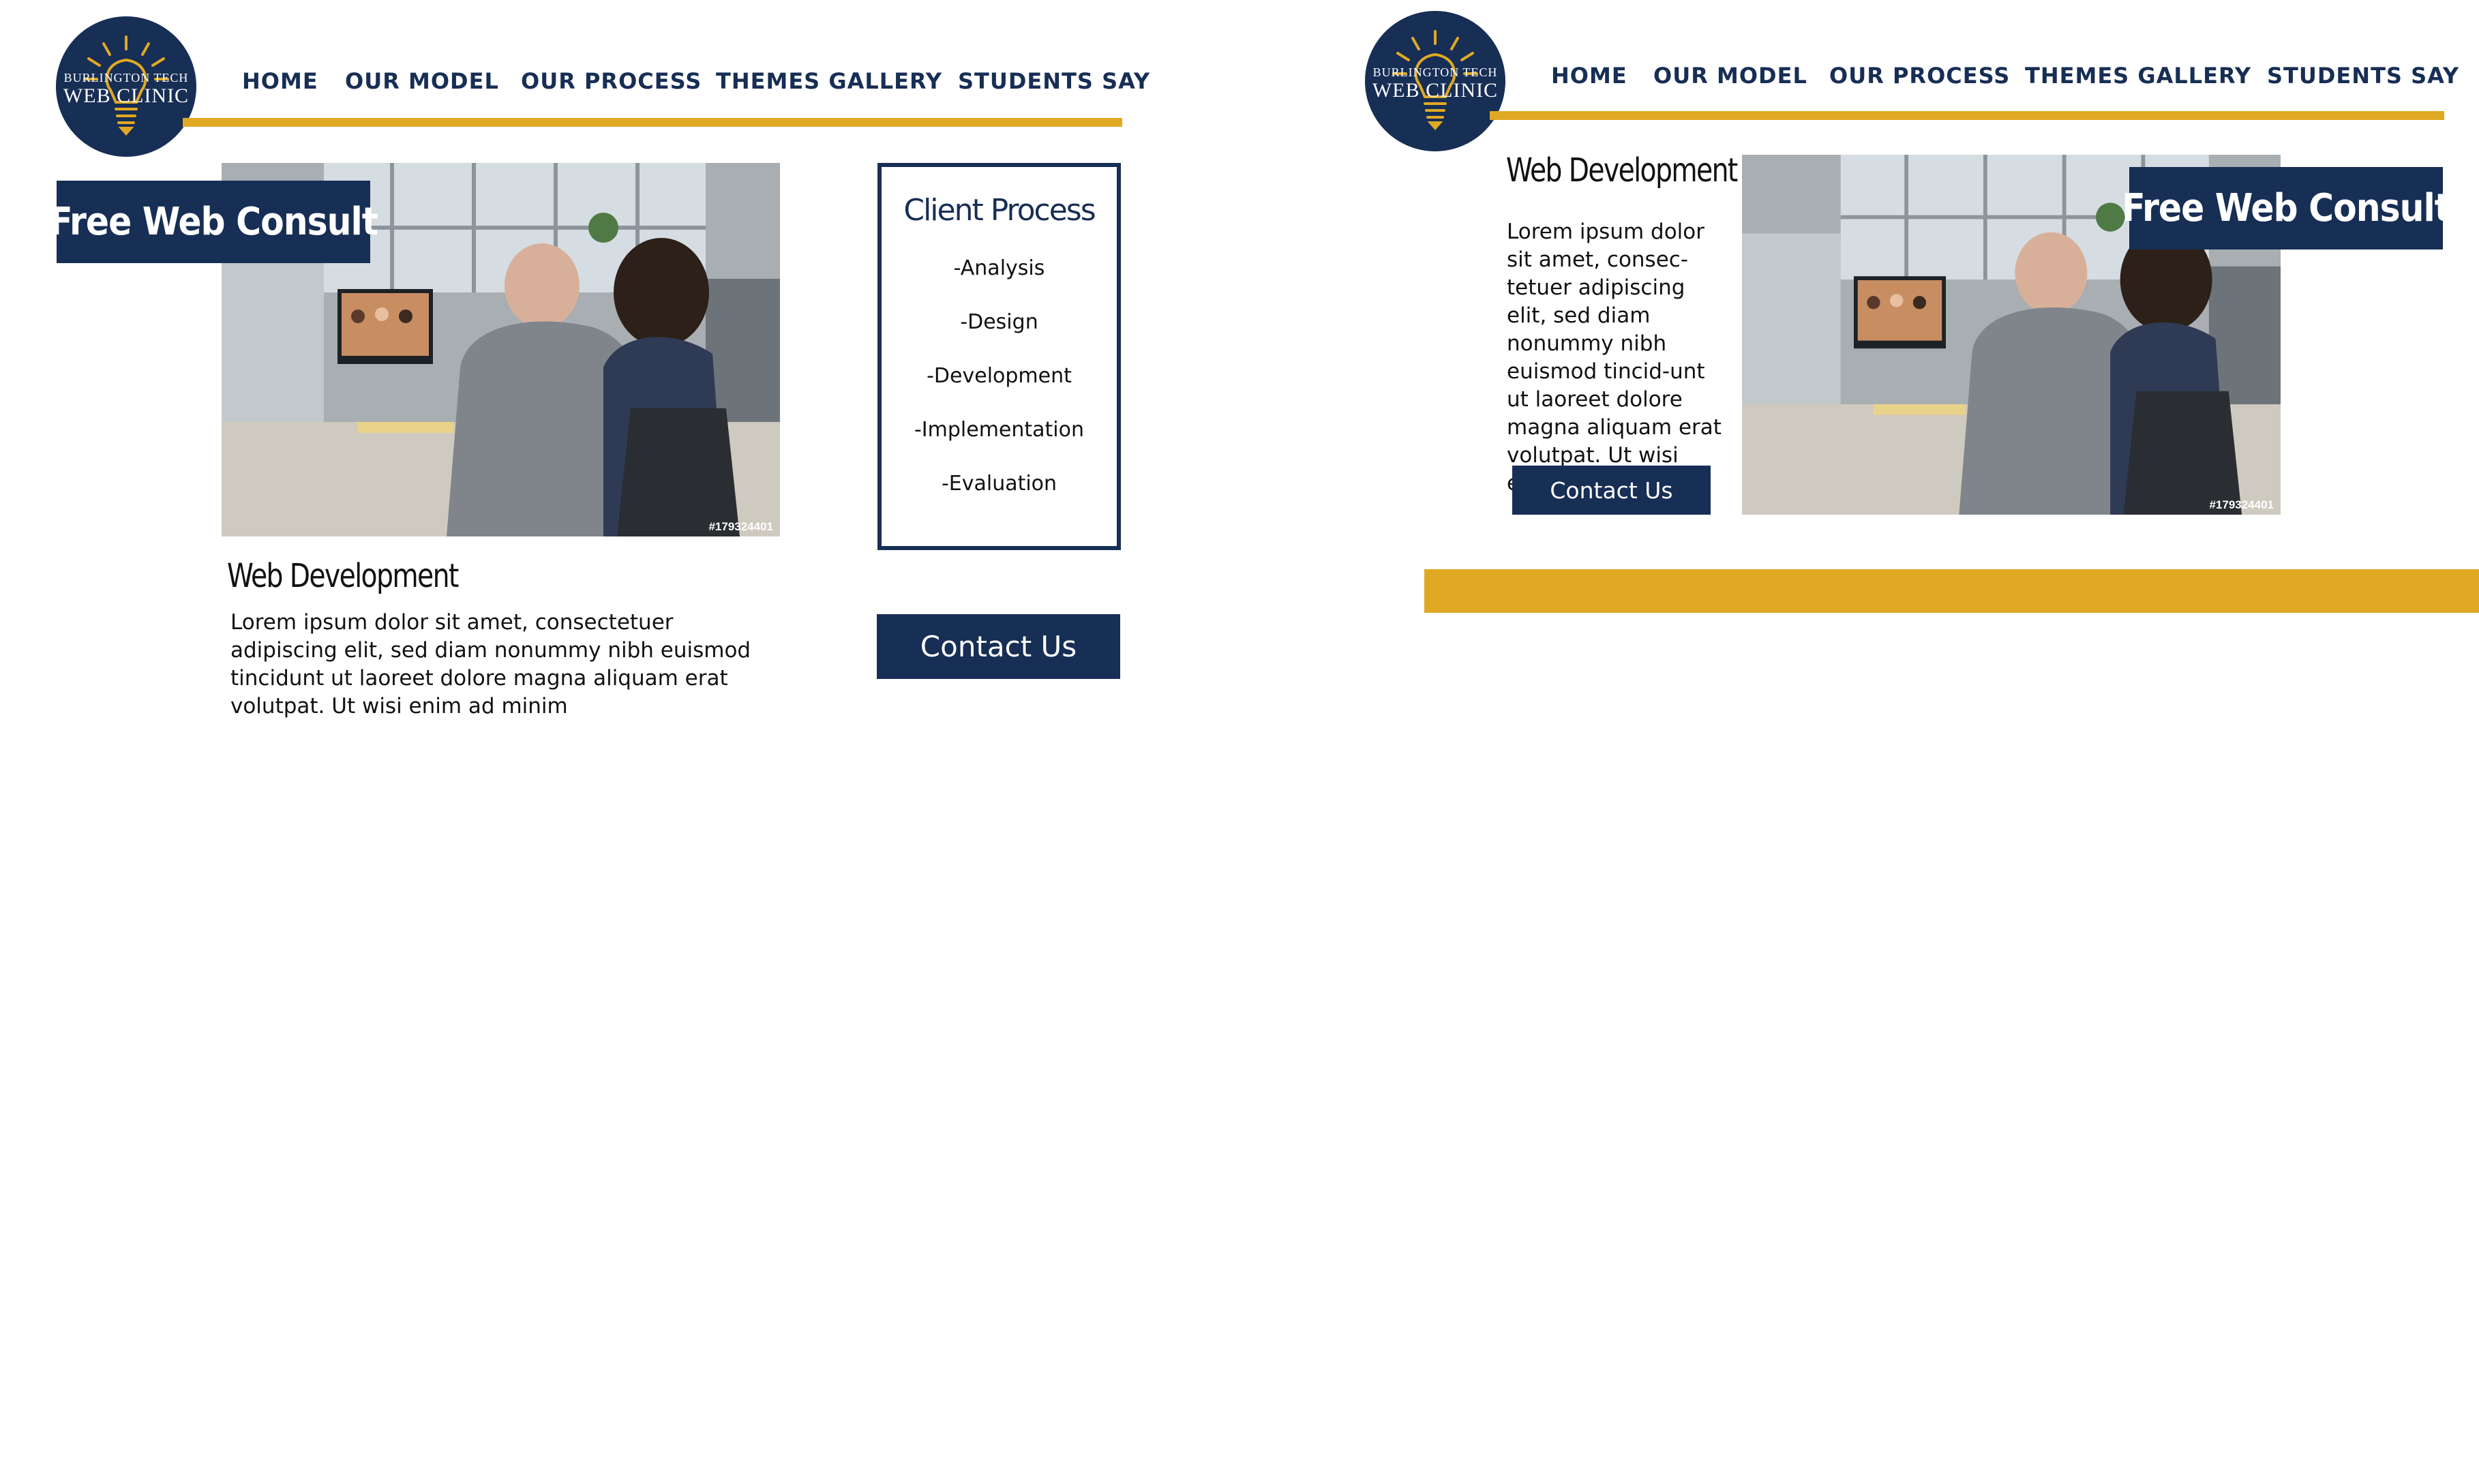 Image resolution: width=2479 pixels, height=1484 pixels. What do you see at coordinates (999, 376) in the screenshot?
I see `process-step: -Development` at bounding box center [999, 376].